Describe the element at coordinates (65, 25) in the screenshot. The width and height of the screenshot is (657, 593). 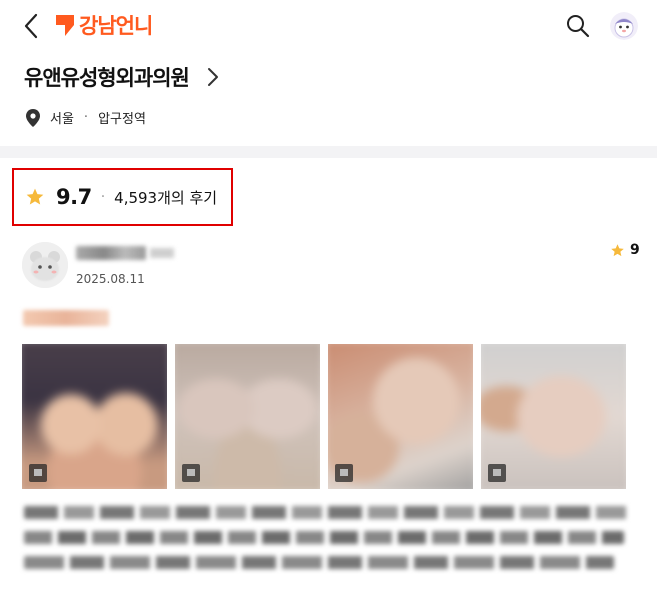
I see `logo-icon` at that location.